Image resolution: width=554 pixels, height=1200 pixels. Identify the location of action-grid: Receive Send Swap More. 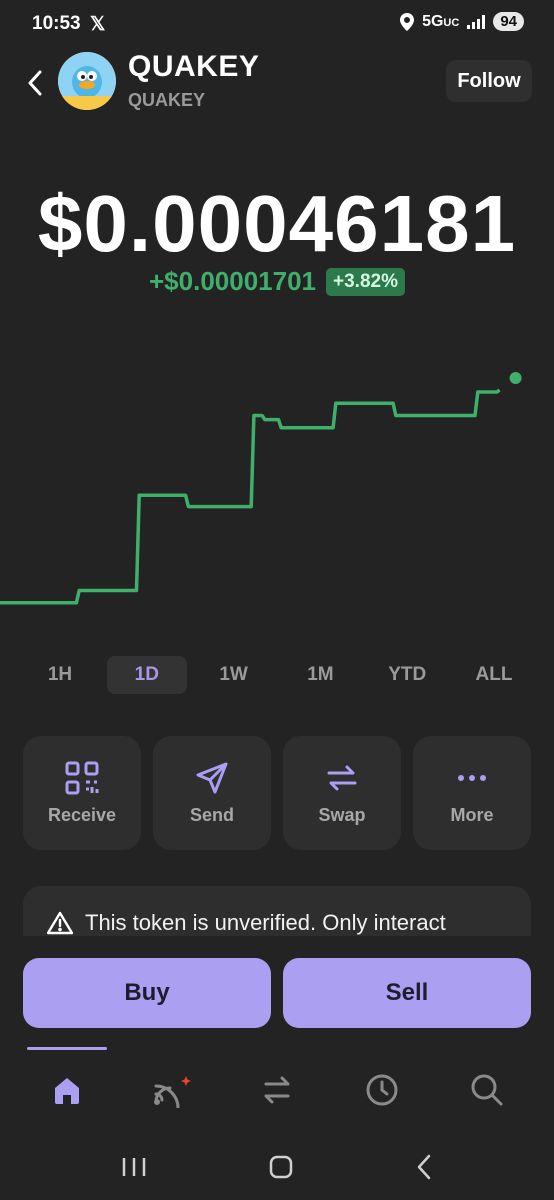
(277, 793).